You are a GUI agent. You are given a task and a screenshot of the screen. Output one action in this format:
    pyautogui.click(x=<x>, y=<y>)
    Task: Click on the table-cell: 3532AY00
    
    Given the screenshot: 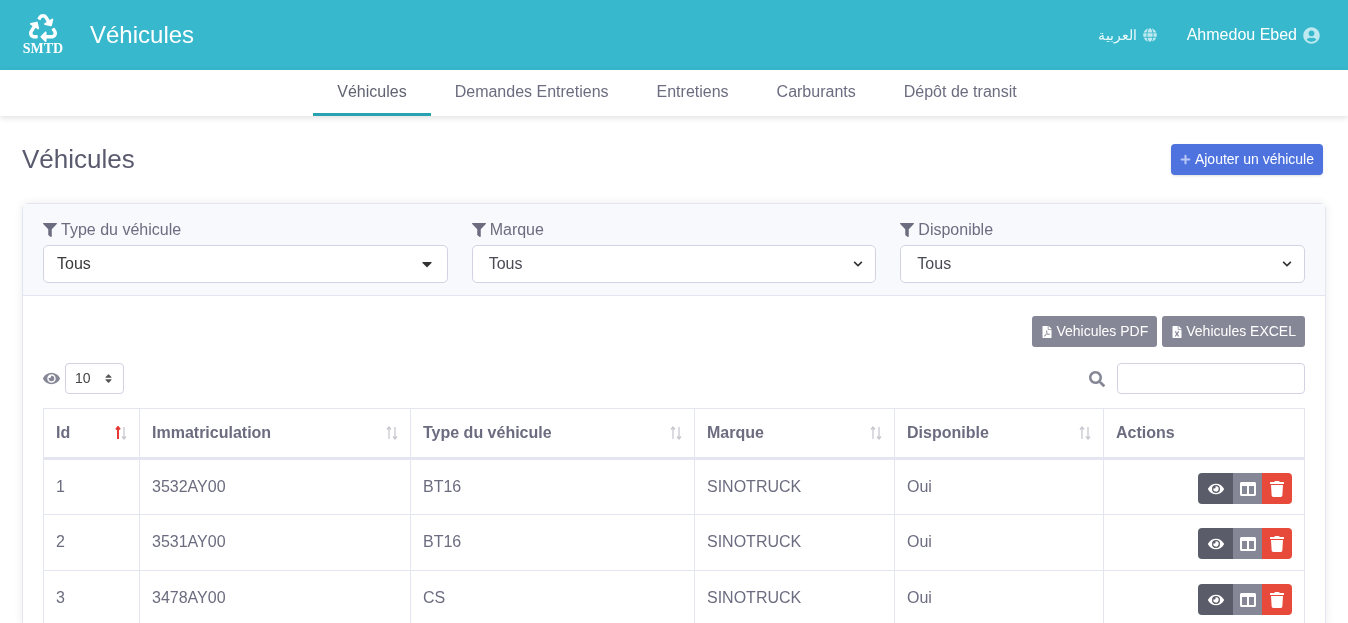 What is the action you would take?
    pyautogui.click(x=189, y=486)
    